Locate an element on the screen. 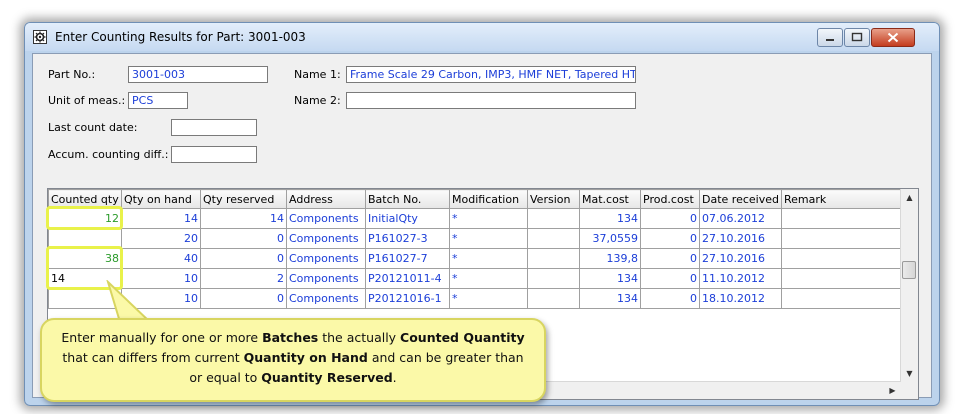  last-count-date-label: Last count date: is located at coordinates (93, 127).